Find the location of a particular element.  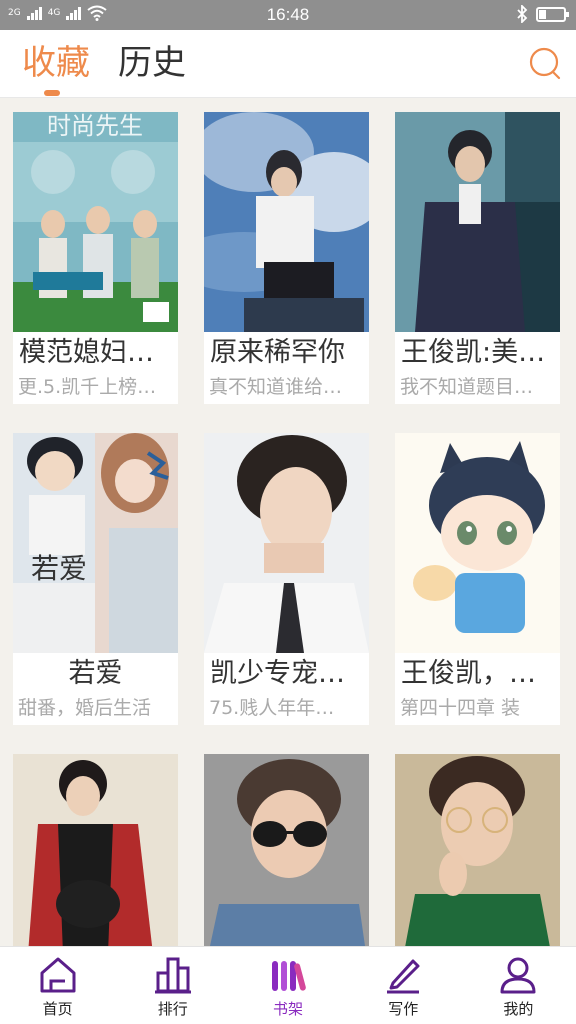

bookshelf-icon is located at coordinates (289, 976).